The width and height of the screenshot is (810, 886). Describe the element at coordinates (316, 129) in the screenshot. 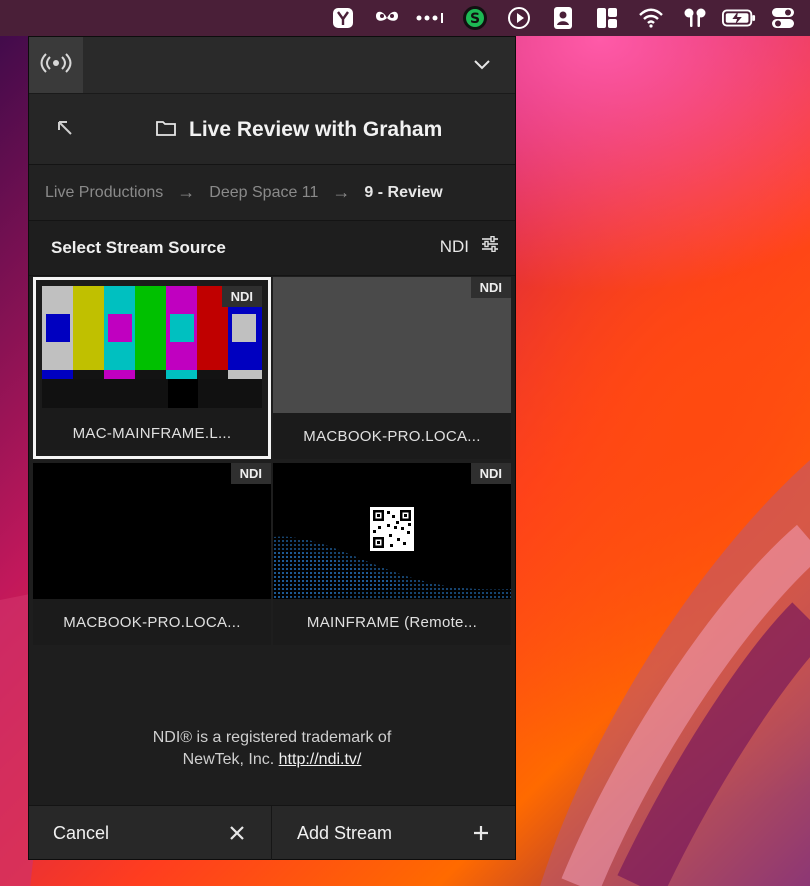

I see `page-title: Live Review with Graham` at that location.